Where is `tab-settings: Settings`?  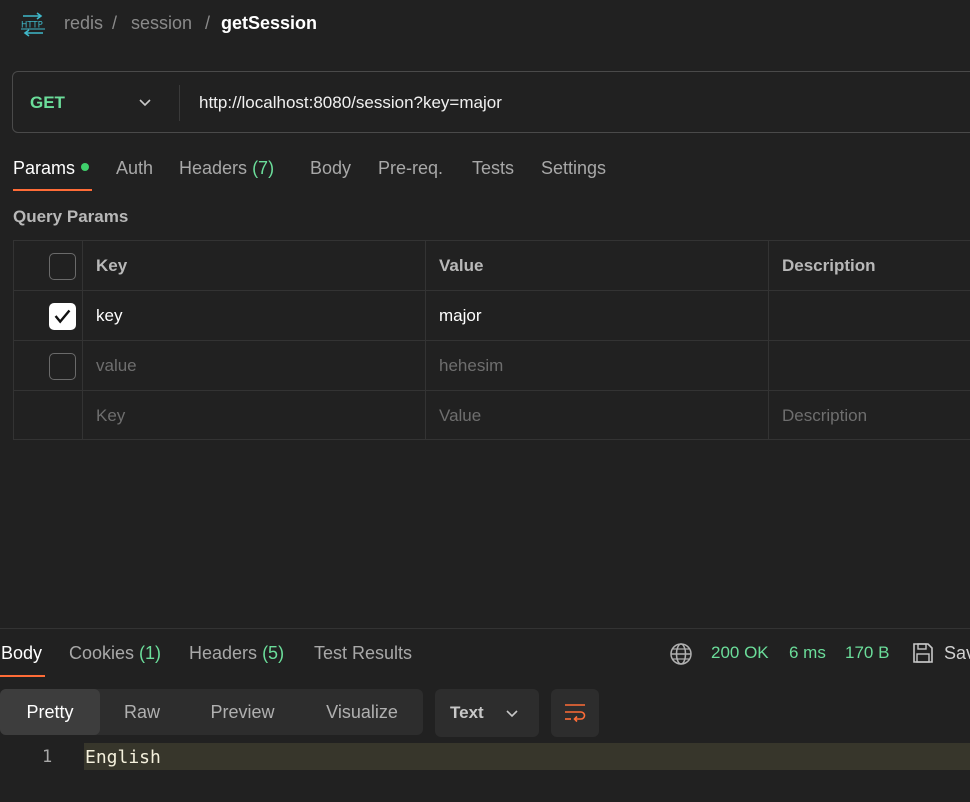 tab-settings: Settings is located at coordinates (573, 168).